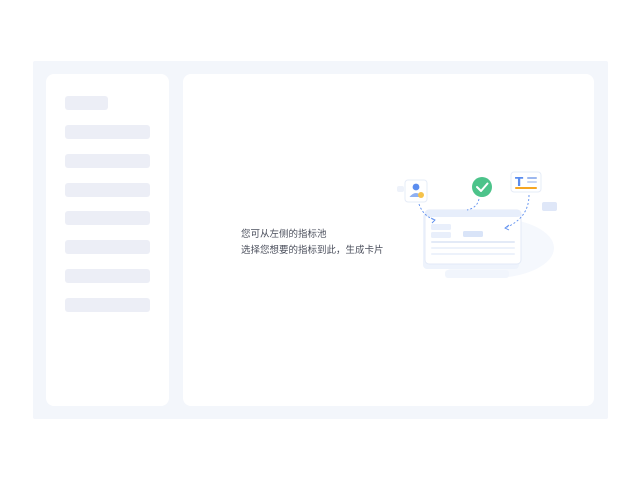 The height and width of the screenshot is (480, 640). I want to click on metric-pool-sidebar, so click(107, 240).